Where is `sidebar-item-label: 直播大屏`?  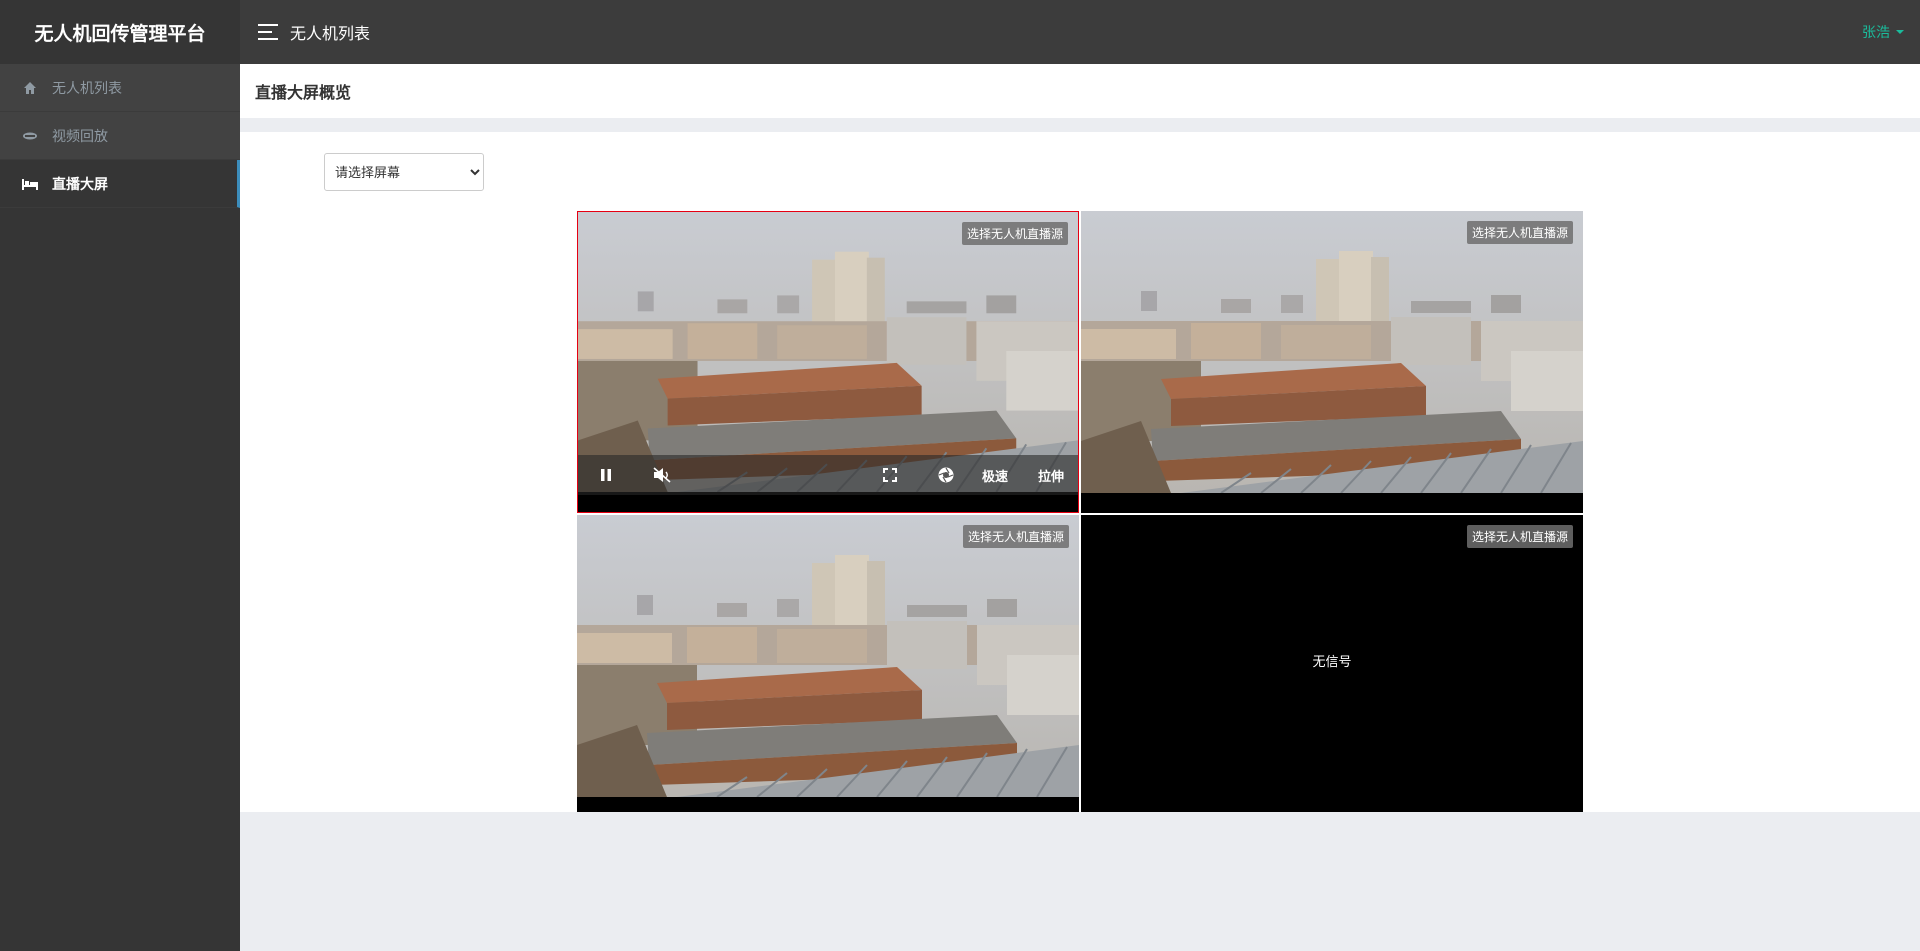 sidebar-item-label: 直播大屏 is located at coordinates (80, 184).